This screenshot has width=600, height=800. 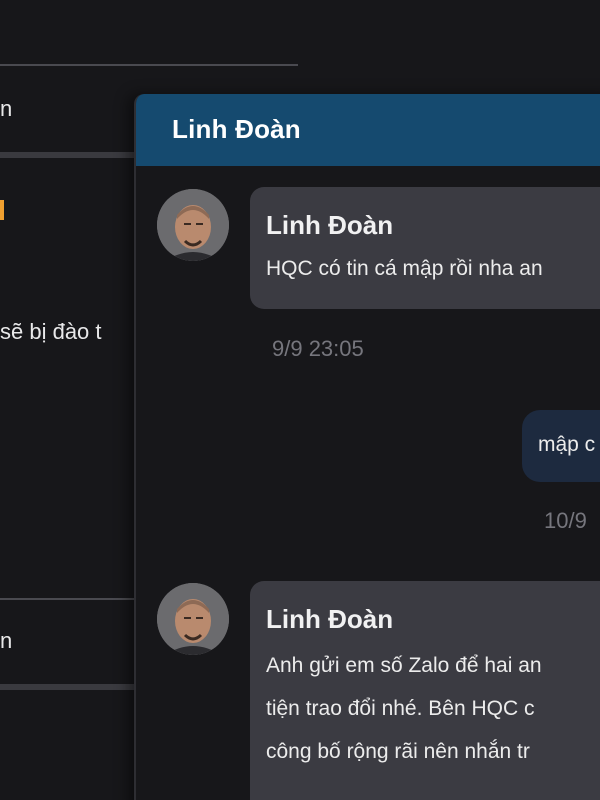 What do you see at coordinates (51, 331) in the screenshot?
I see `background-row-text: sẽ bị đào t` at bounding box center [51, 331].